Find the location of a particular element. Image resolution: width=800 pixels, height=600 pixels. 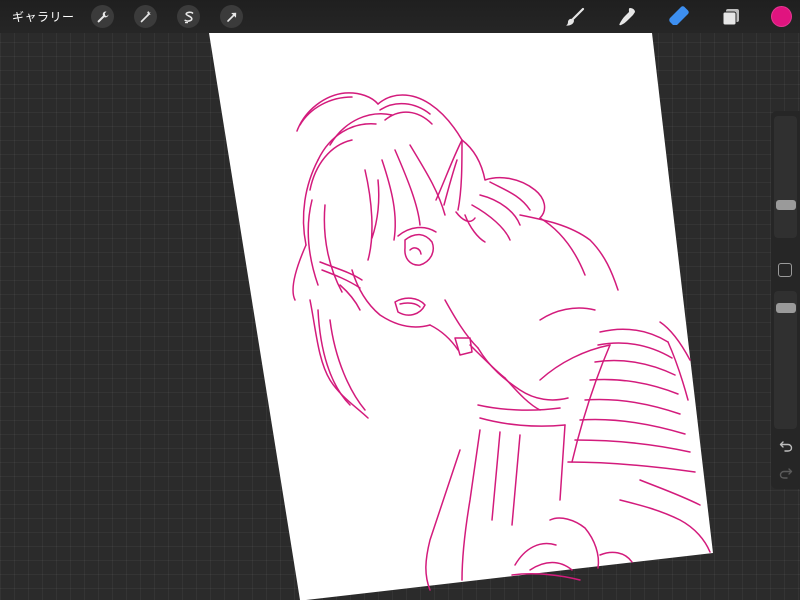

eraser-icon is located at coordinates (679, 15).